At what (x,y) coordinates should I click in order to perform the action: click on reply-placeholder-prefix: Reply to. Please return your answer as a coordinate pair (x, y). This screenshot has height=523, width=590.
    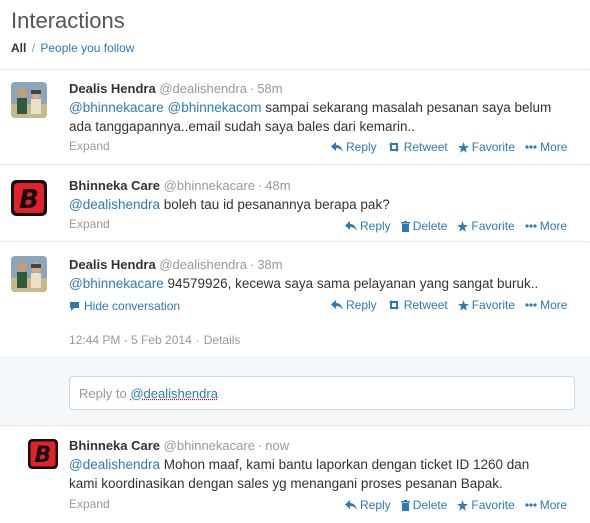
    Looking at the image, I should click on (105, 393).